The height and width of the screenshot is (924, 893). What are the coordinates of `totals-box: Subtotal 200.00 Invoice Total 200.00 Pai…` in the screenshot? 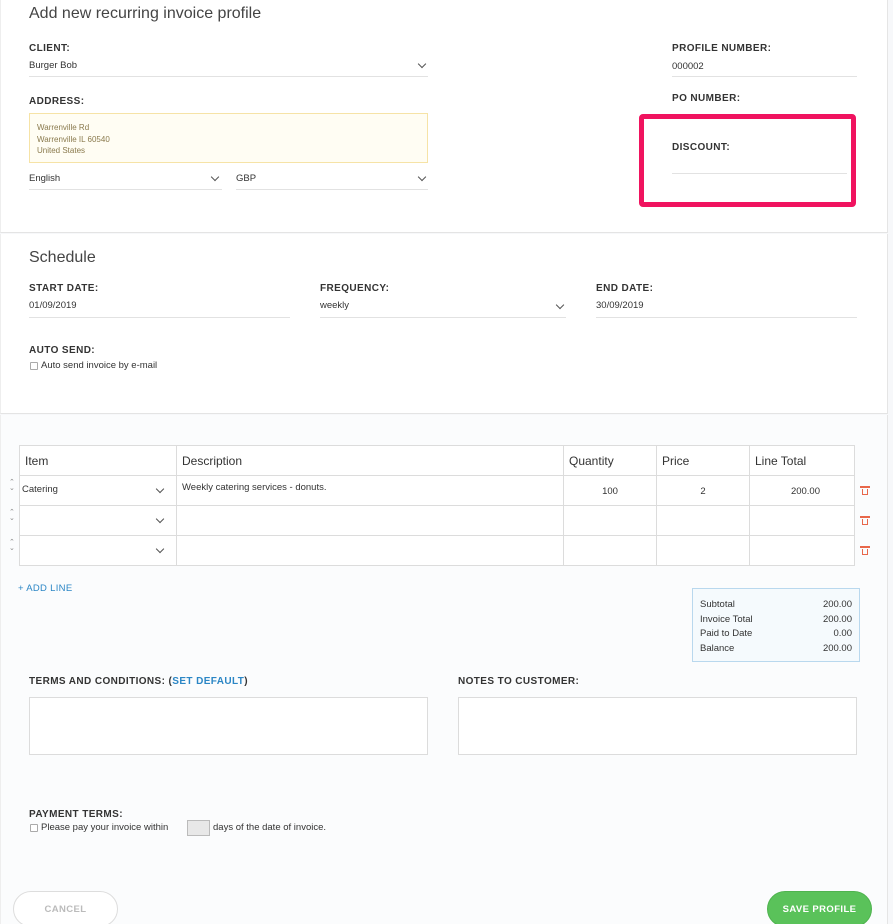 It's located at (776, 625).